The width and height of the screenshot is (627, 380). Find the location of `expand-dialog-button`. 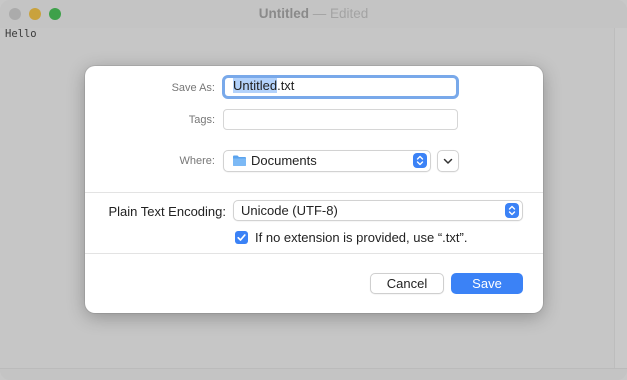

expand-dialog-button is located at coordinates (448, 161).